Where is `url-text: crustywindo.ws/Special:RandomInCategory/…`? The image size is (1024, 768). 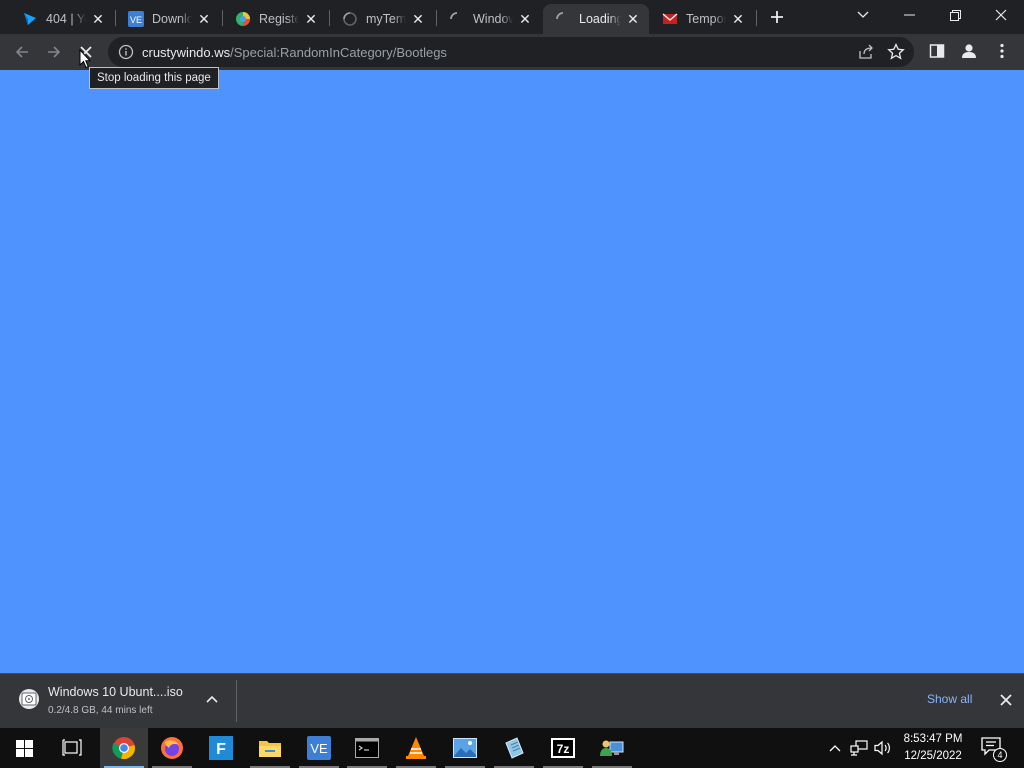 url-text: crustywindo.ws/Special:RandomInCategory/… is located at coordinates (294, 52).